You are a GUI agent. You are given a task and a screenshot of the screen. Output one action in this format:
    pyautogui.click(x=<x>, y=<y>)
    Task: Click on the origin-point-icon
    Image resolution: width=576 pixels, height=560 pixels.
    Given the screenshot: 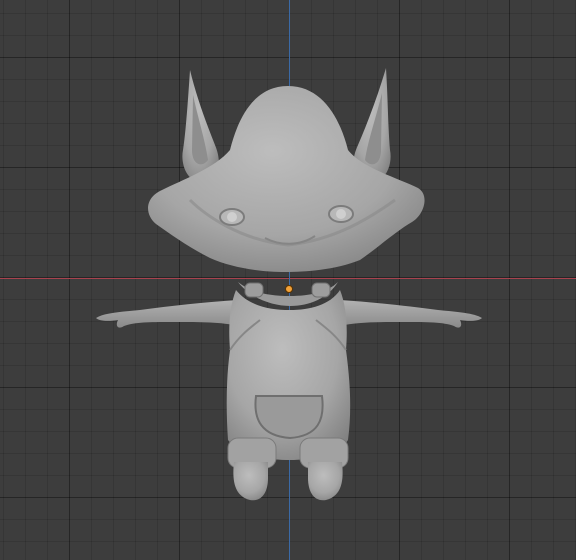 What is the action you would take?
    pyautogui.click(x=289, y=289)
    